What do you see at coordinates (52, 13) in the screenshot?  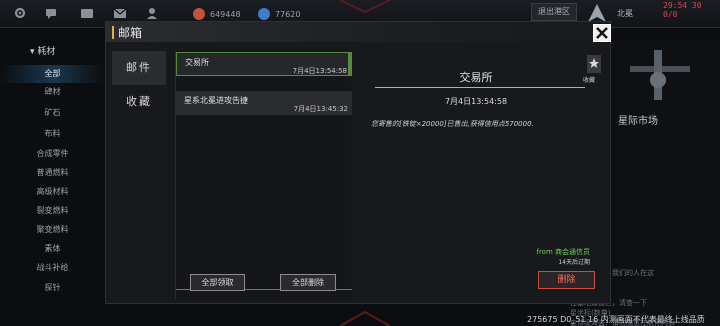 I see `chat-icon` at bounding box center [52, 13].